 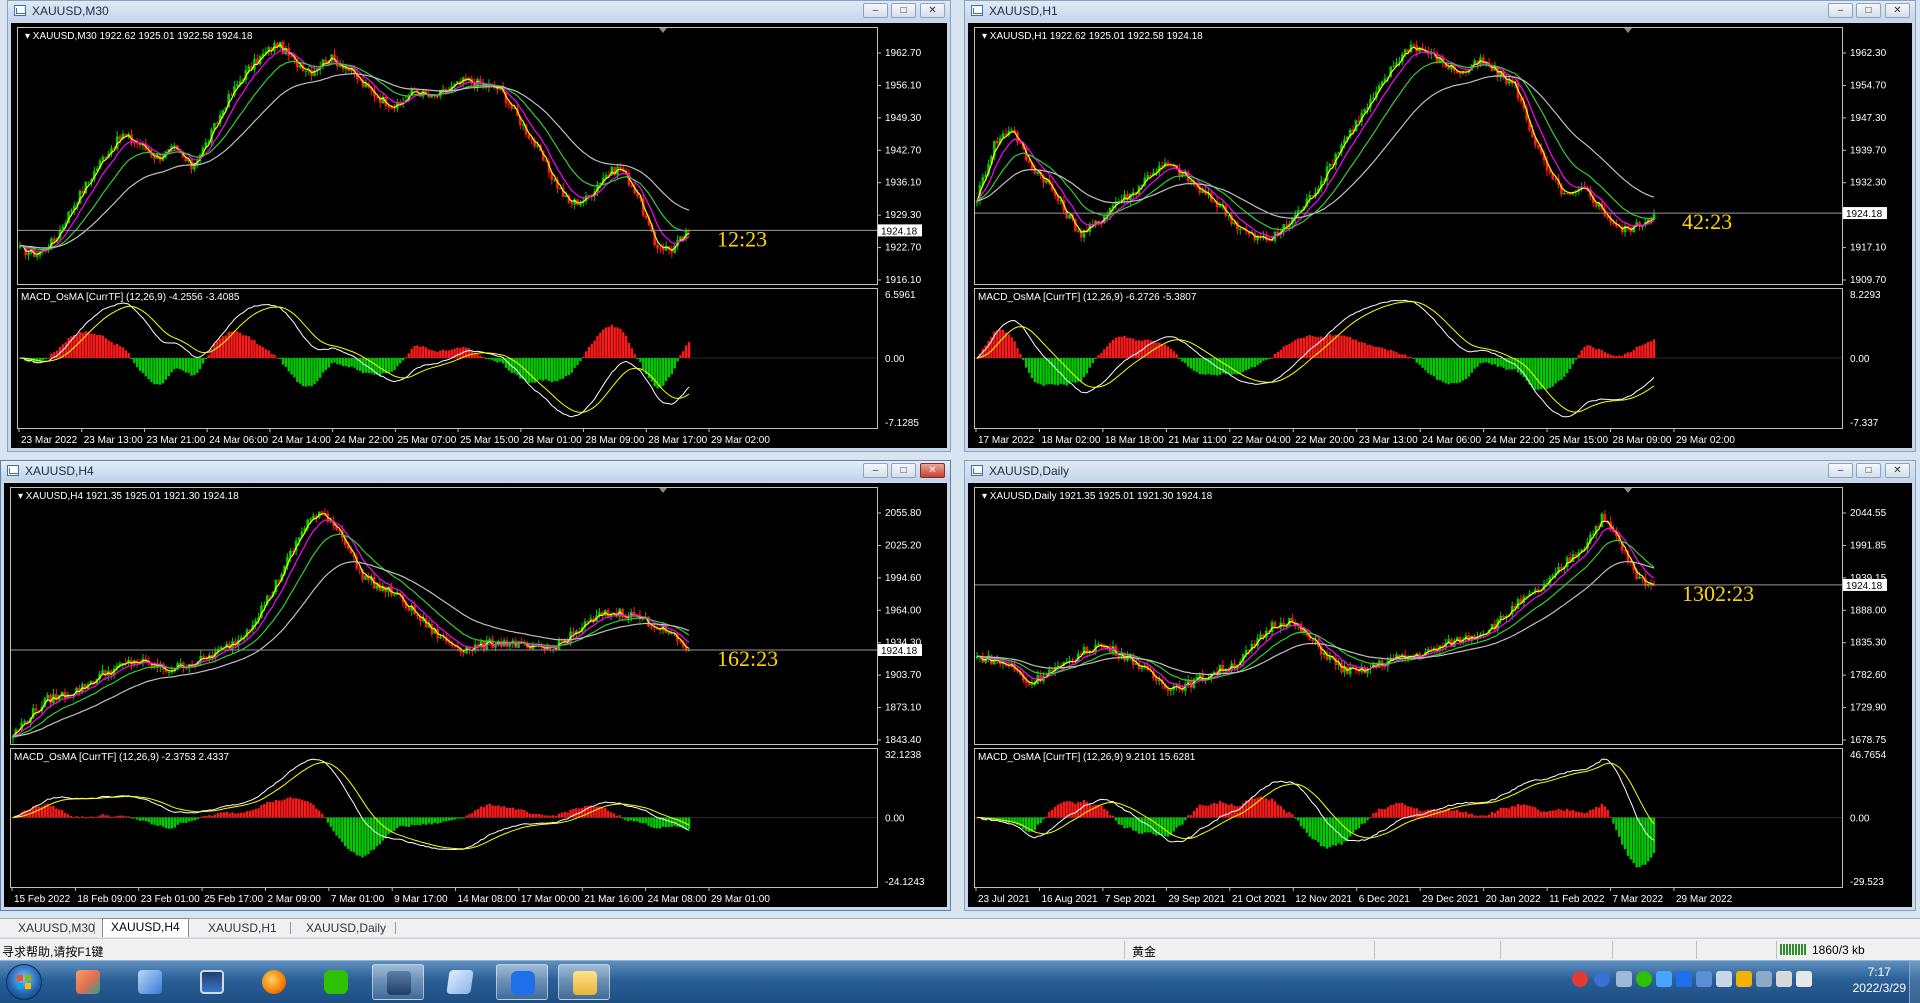 What do you see at coordinates (552, 440) in the screenshot?
I see `time-label: 28 Mar 01:00` at bounding box center [552, 440].